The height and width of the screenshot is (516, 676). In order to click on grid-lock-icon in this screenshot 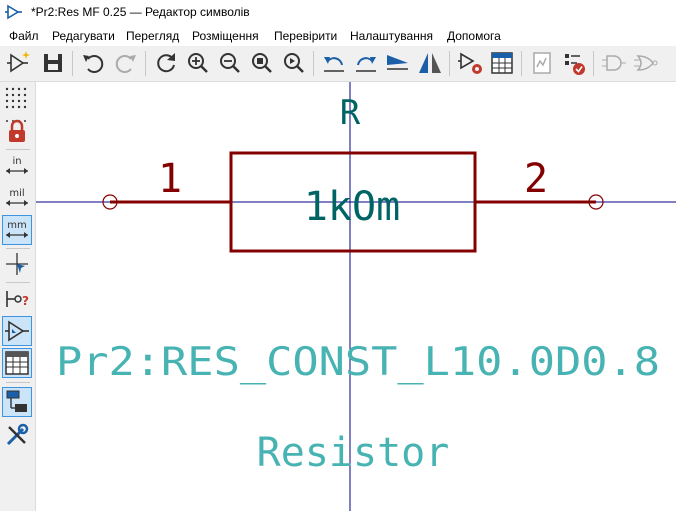, I will do `click(17, 131)`.